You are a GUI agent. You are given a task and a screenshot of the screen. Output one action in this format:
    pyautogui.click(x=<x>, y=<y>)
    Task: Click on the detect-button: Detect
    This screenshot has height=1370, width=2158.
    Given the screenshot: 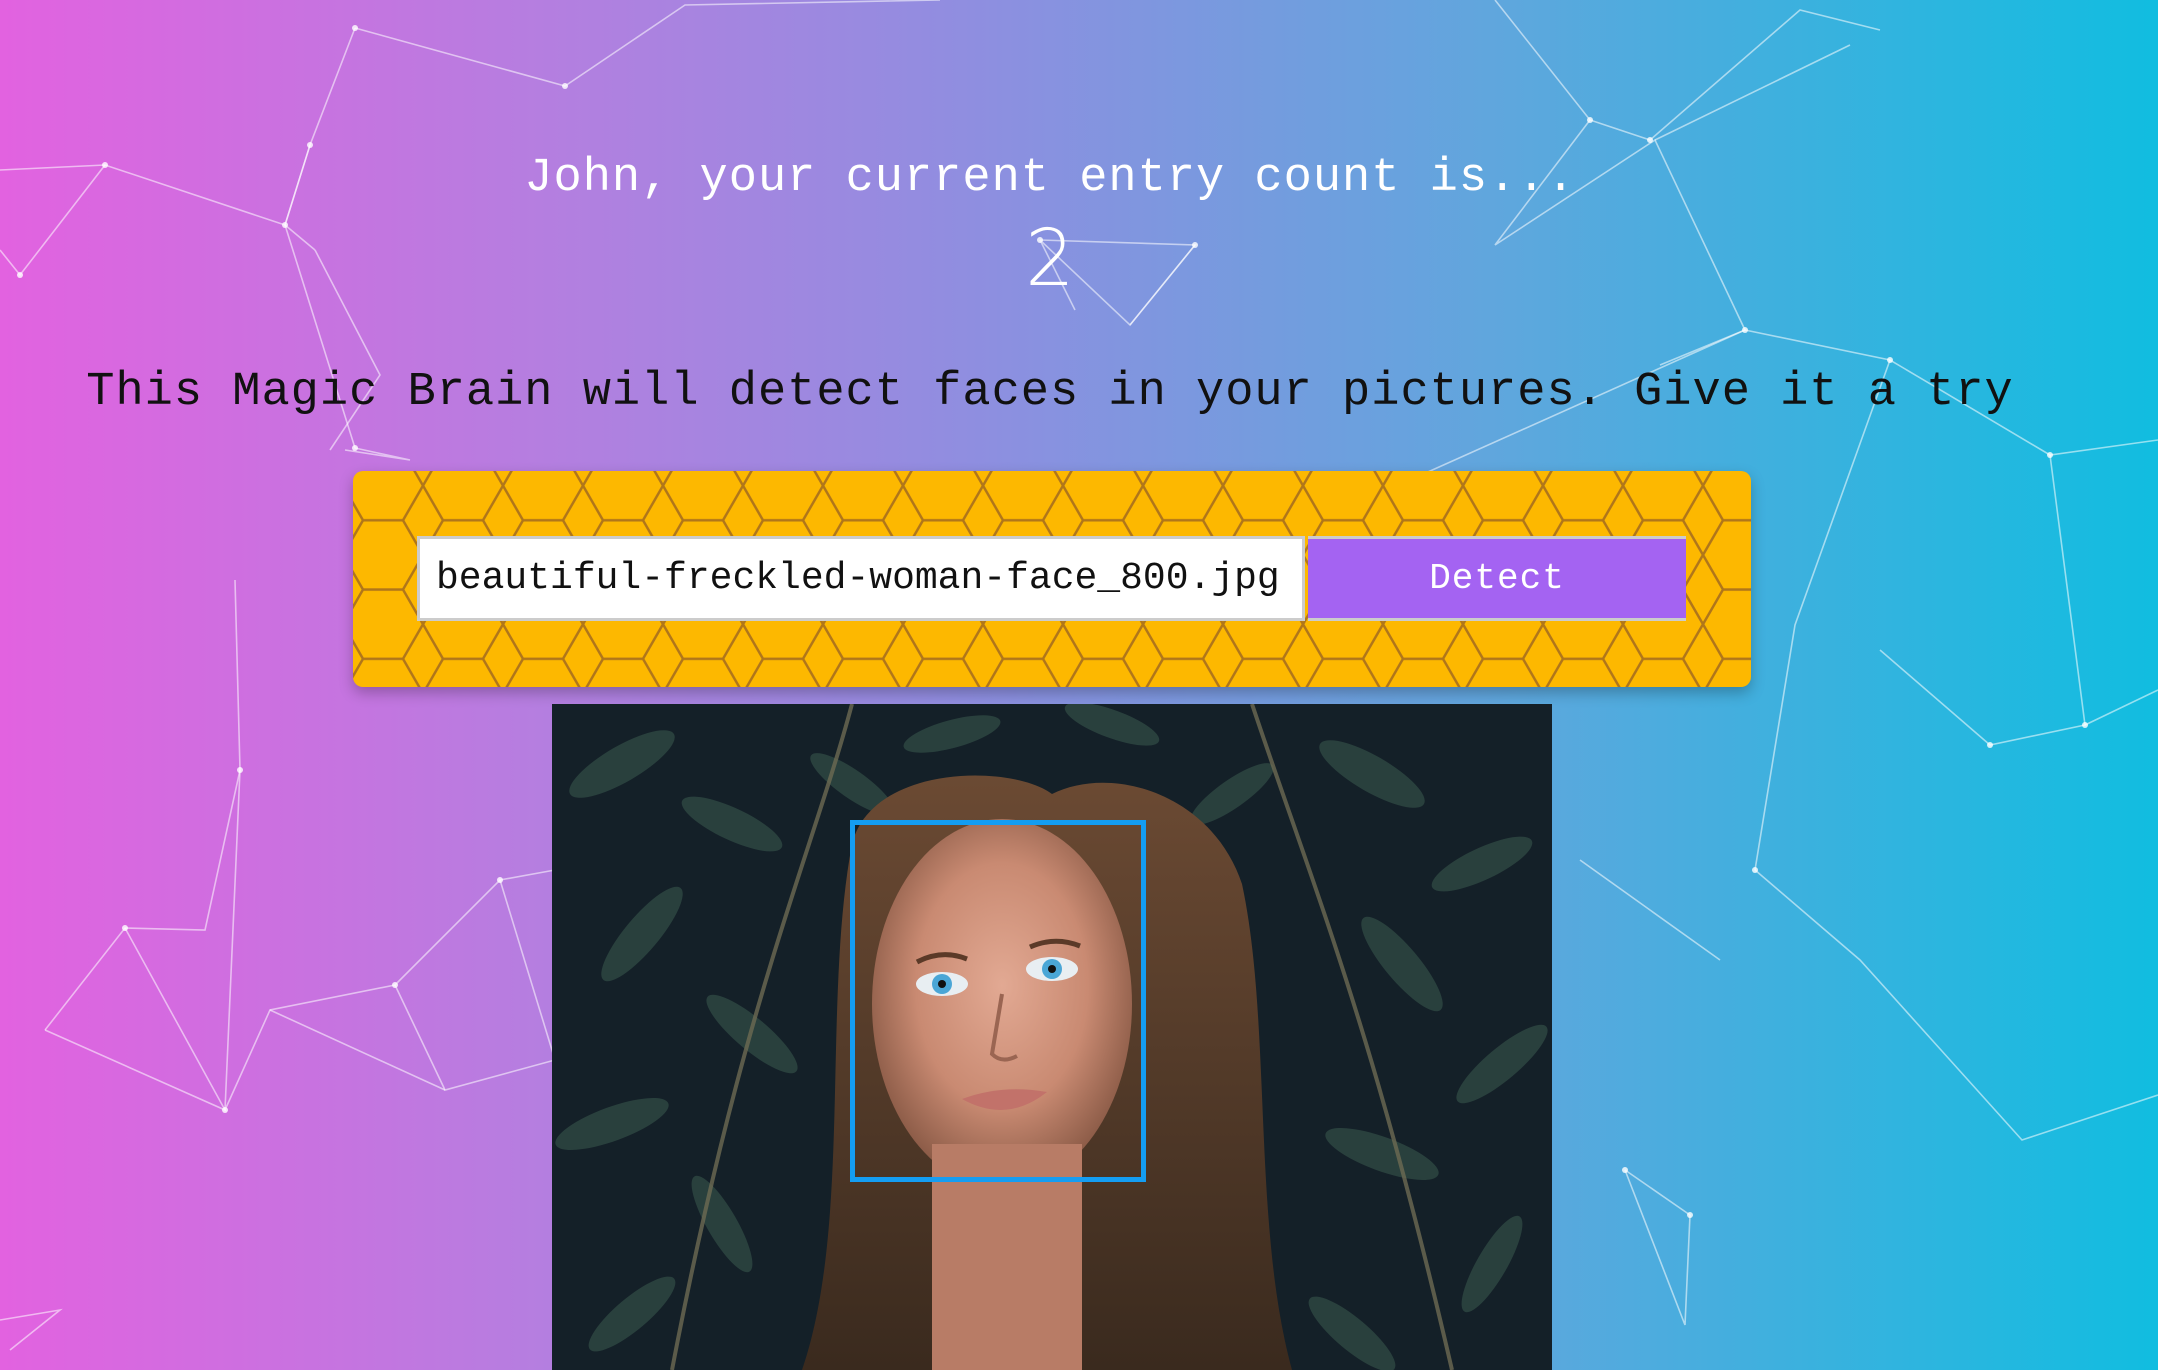 What is the action you would take?
    pyautogui.click(x=1497, y=578)
    